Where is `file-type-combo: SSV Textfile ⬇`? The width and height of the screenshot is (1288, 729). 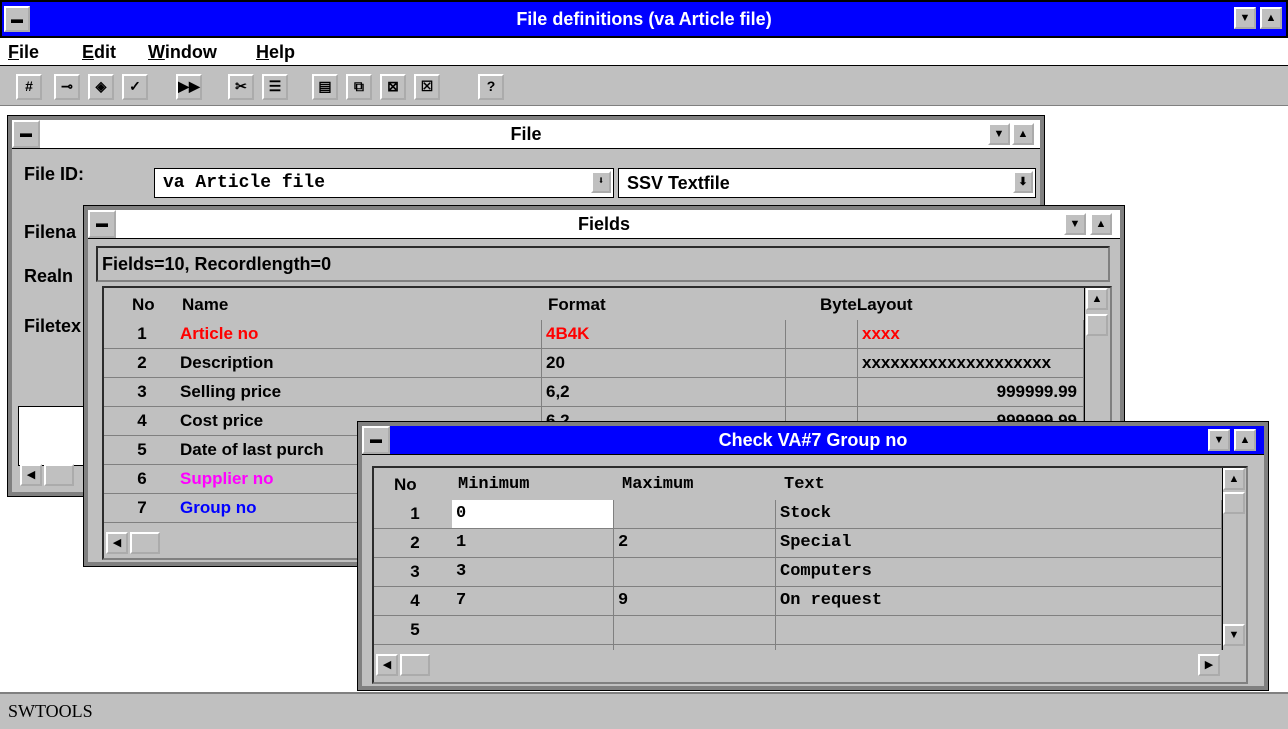
file-type-combo: SSV Textfile ⬇ is located at coordinates (827, 183).